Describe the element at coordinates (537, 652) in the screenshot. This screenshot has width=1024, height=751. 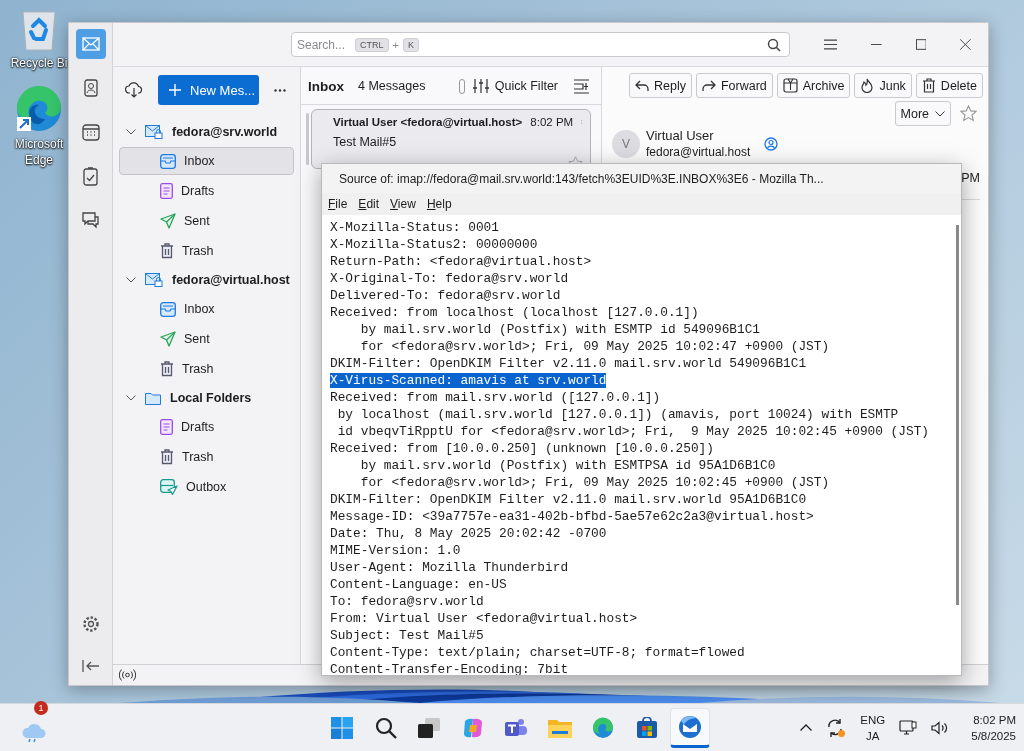
I see `source-line: Content-Type: text/plain; charset=UTF-8; format=flowed` at that location.